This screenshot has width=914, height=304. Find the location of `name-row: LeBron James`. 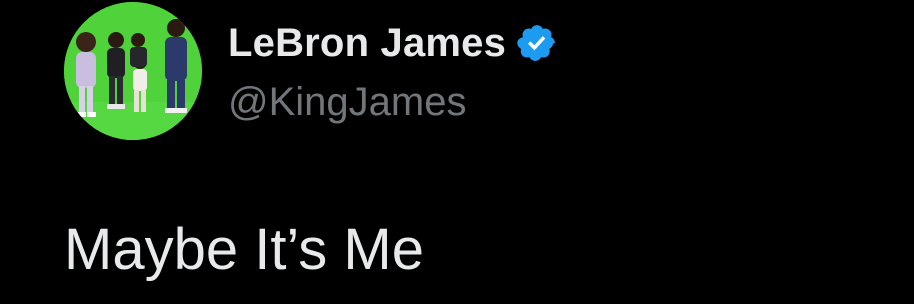

name-row: LeBron James is located at coordinates (393, 43).